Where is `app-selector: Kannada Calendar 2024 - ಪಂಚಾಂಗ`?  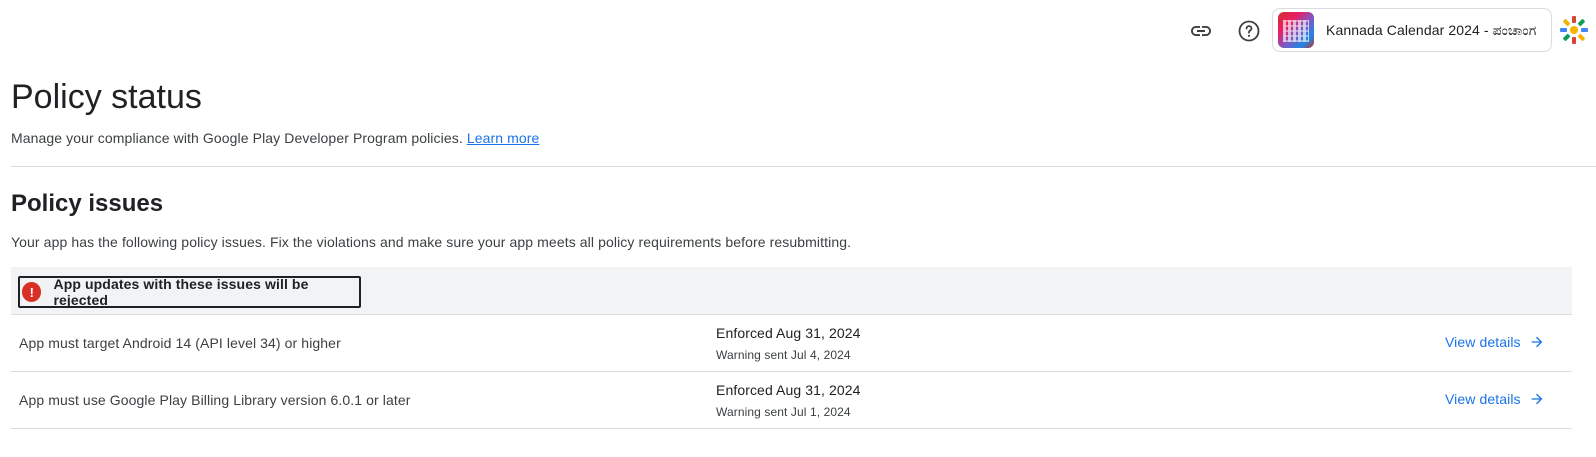 app-selector: Kannada Calendar 2024 - ಪಂಚಾಂಗ is located at coordinates (1412, 30).